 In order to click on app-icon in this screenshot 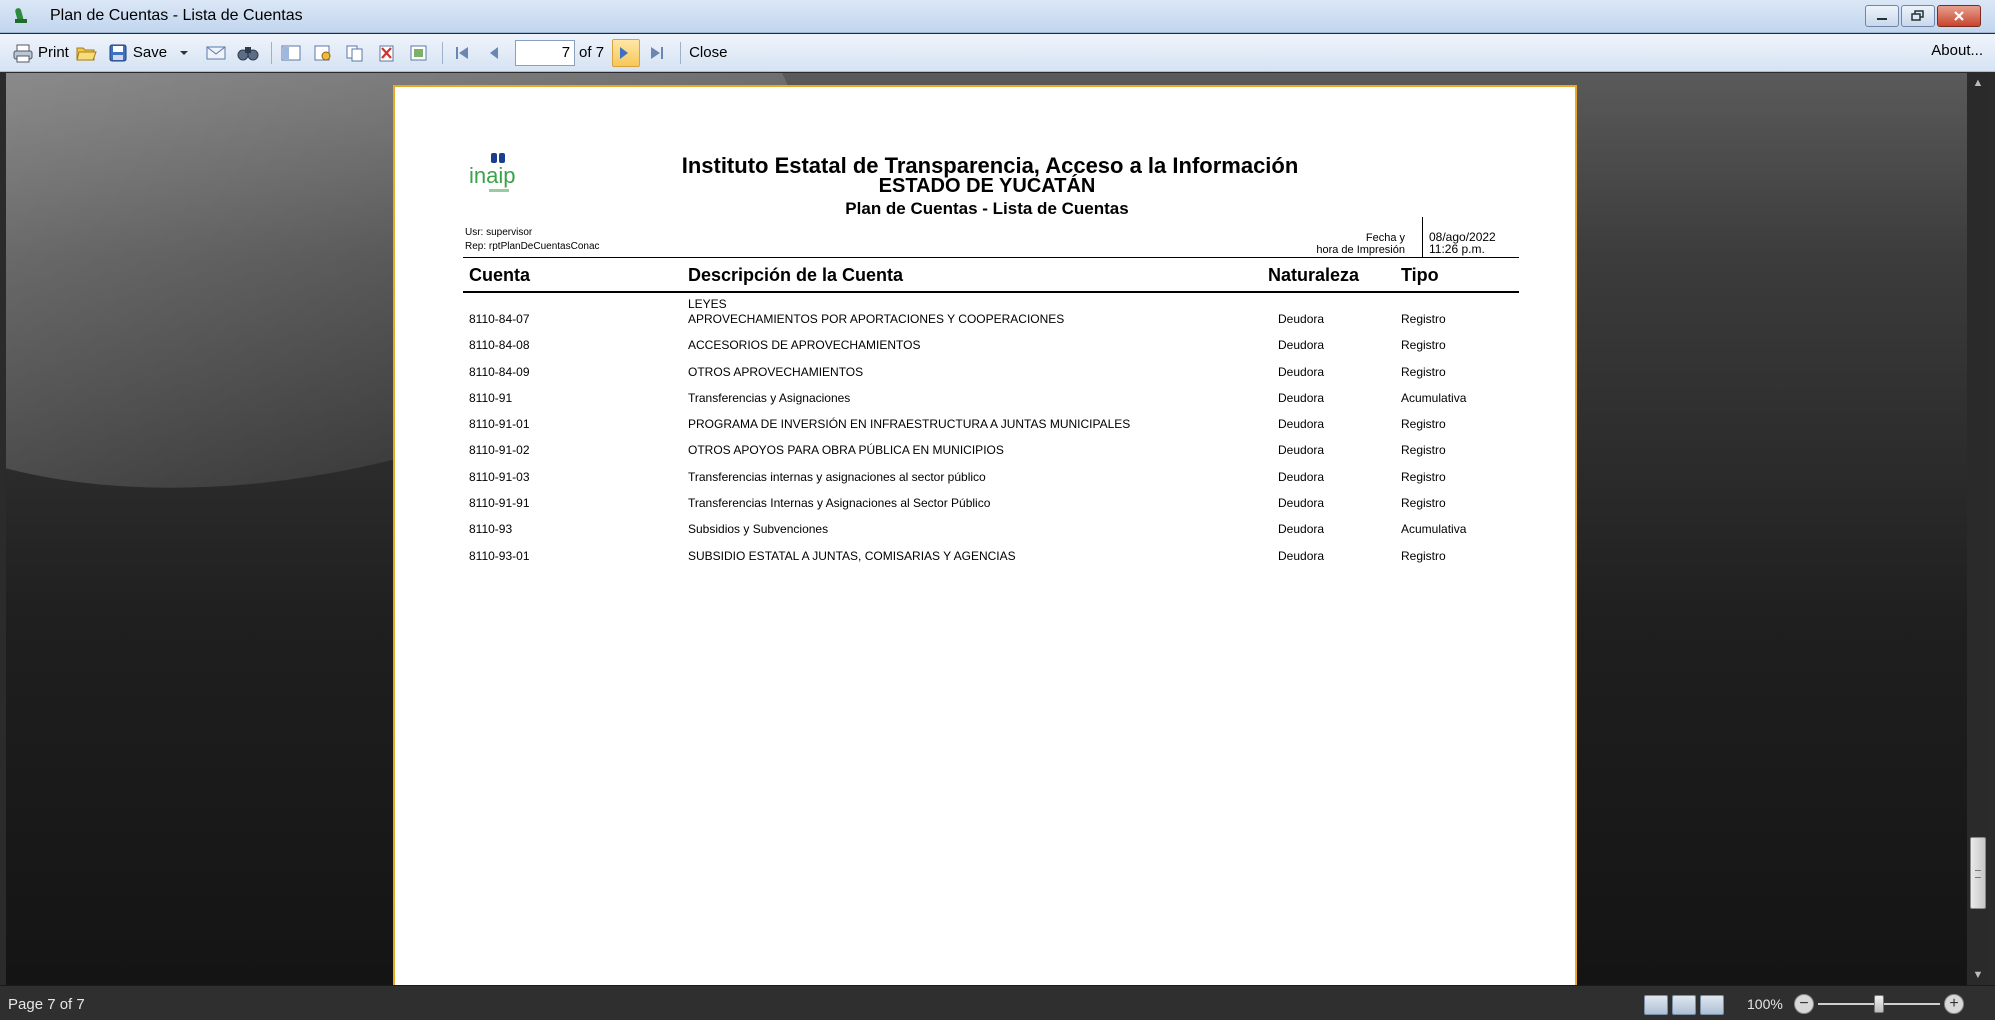, I will do `click(21, 16)`.